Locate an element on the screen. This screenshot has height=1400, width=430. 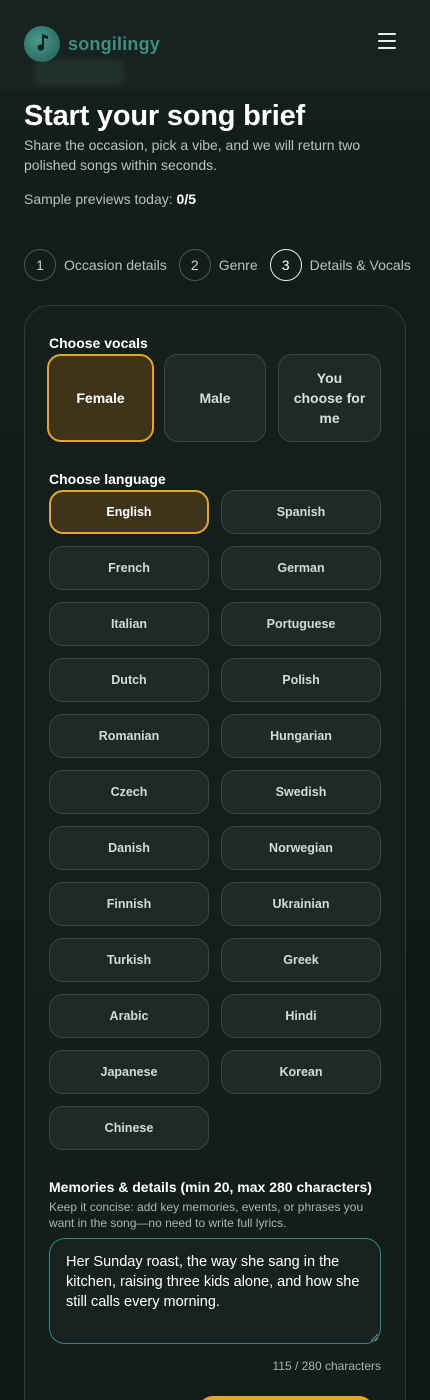
sample-previews: Sample previews today: 0/5 is located at coordinates (110, 199).